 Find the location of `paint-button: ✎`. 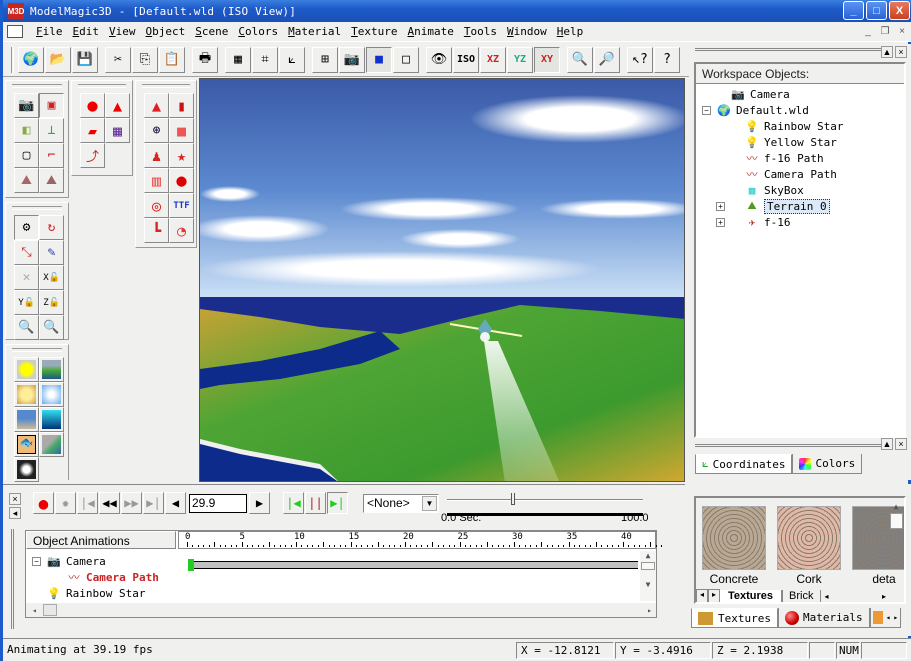

paint-button: ✎ is located at coordinates (51, 252).